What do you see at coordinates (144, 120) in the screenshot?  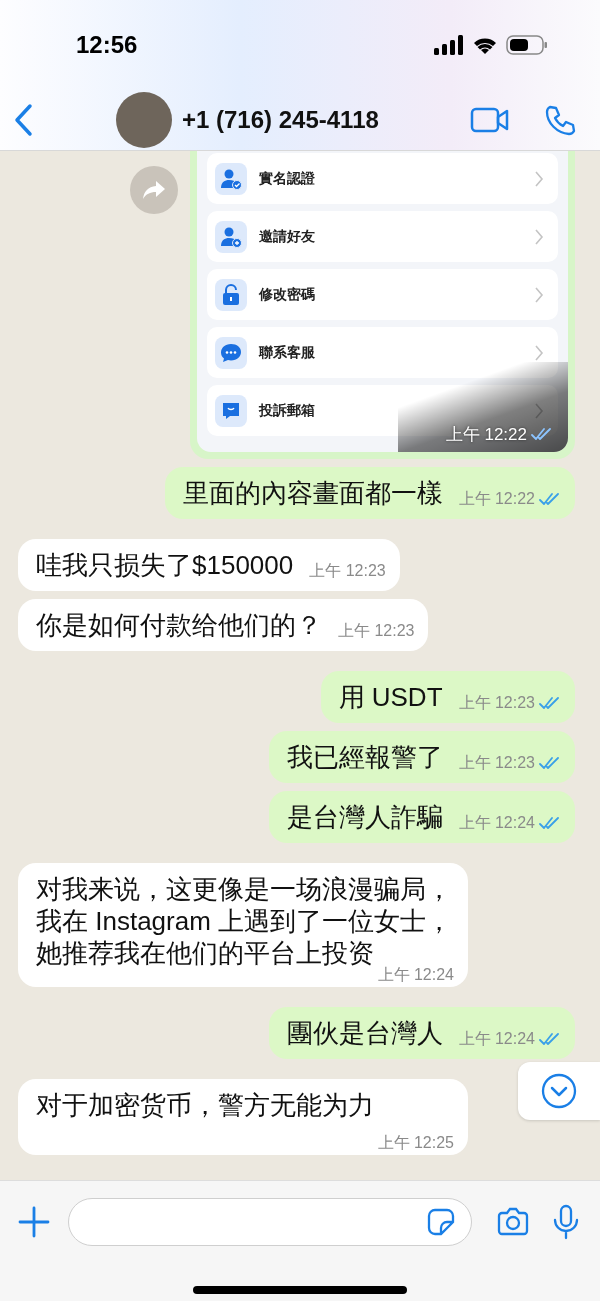 I see `avatar` at bounding box center [144, 120].